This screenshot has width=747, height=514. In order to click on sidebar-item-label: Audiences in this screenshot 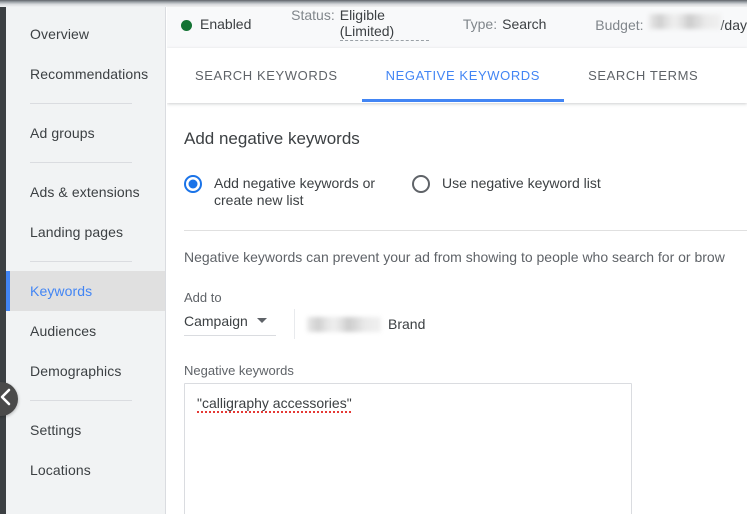, I will do `click(63, 331)`.